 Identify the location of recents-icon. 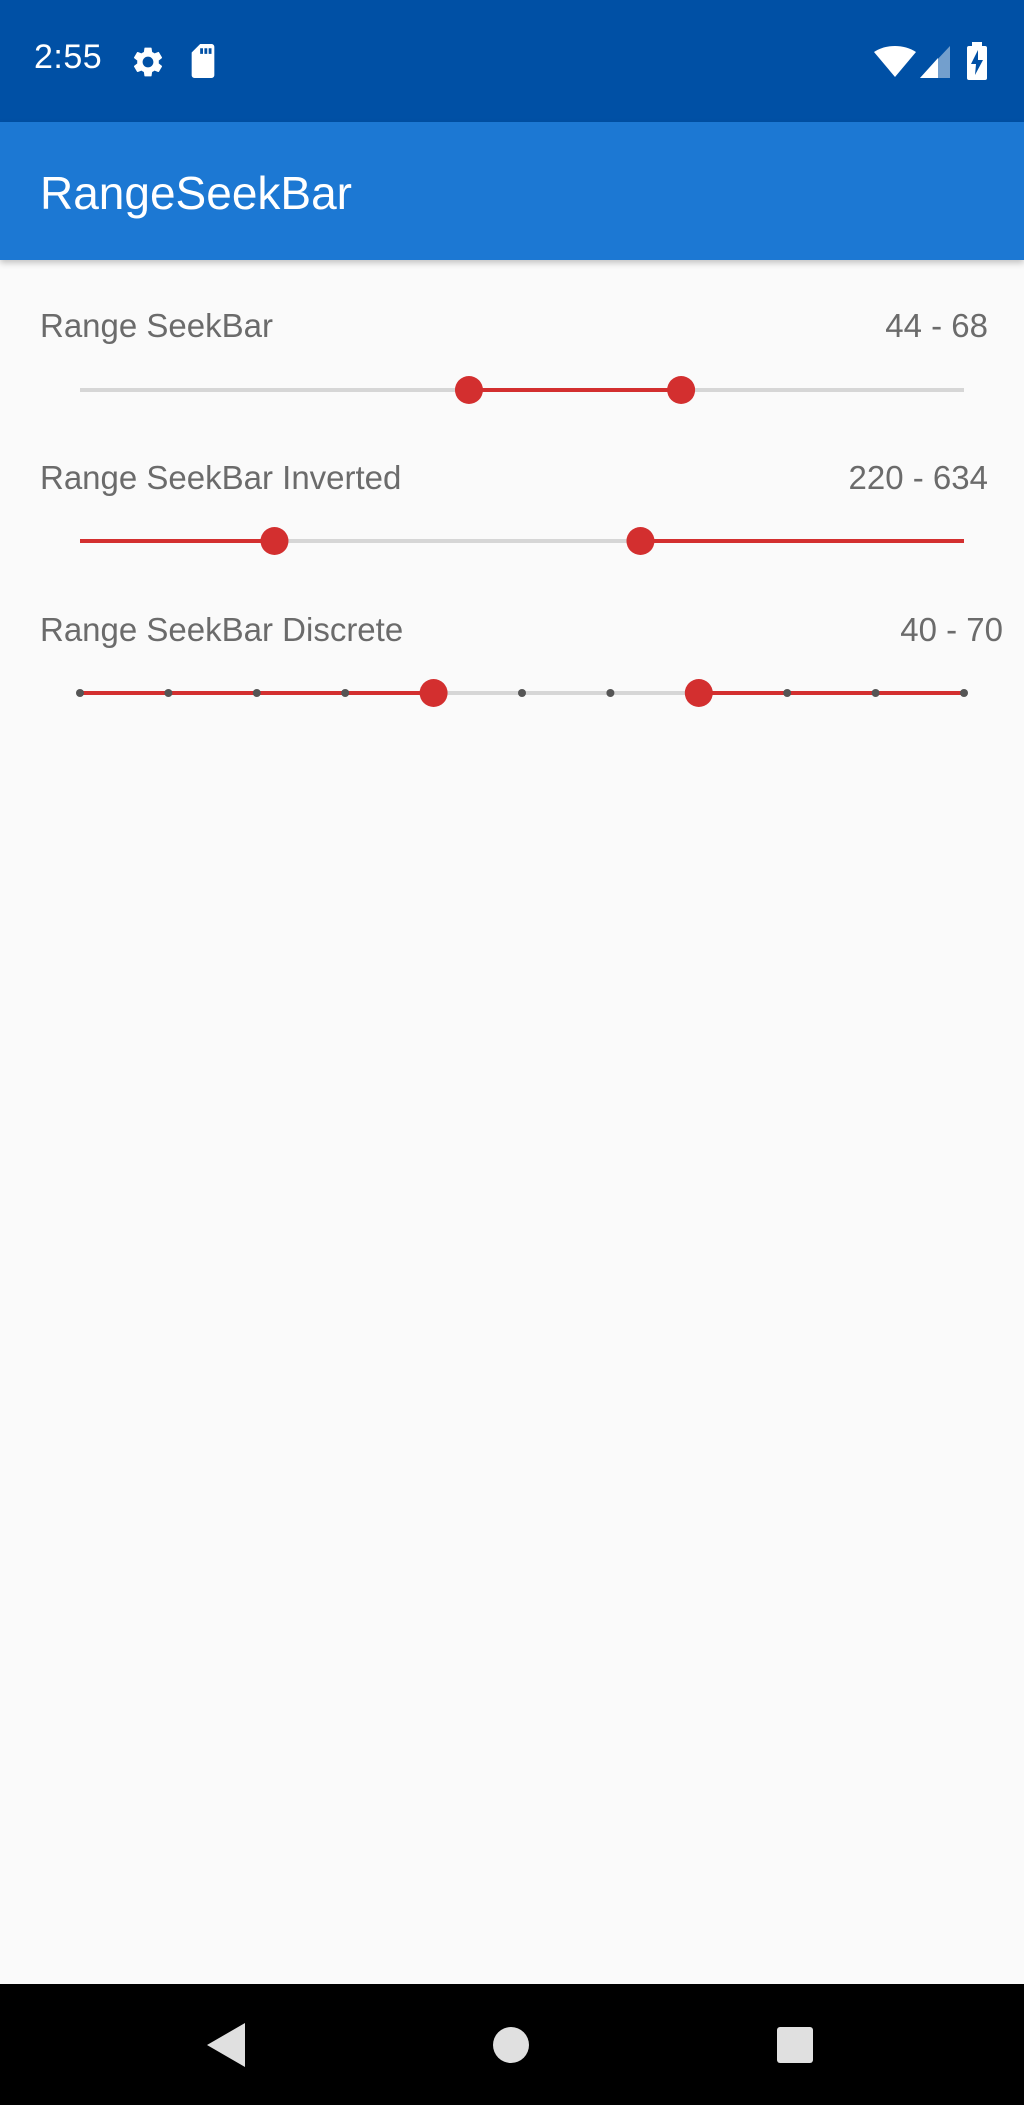
(795, 2044).